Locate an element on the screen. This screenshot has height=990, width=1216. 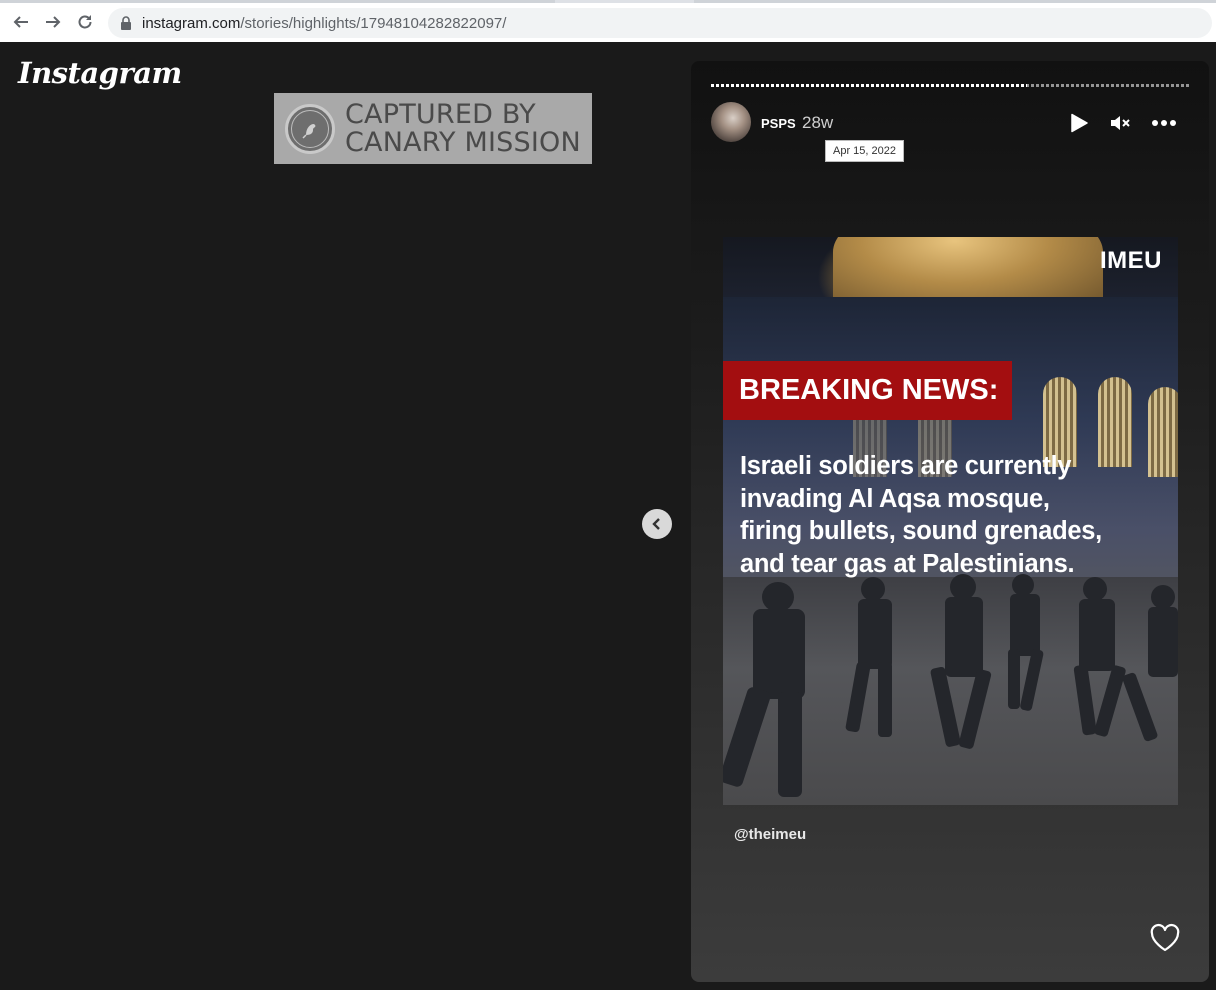
heart-icon is located at coordinates (1165, 937).